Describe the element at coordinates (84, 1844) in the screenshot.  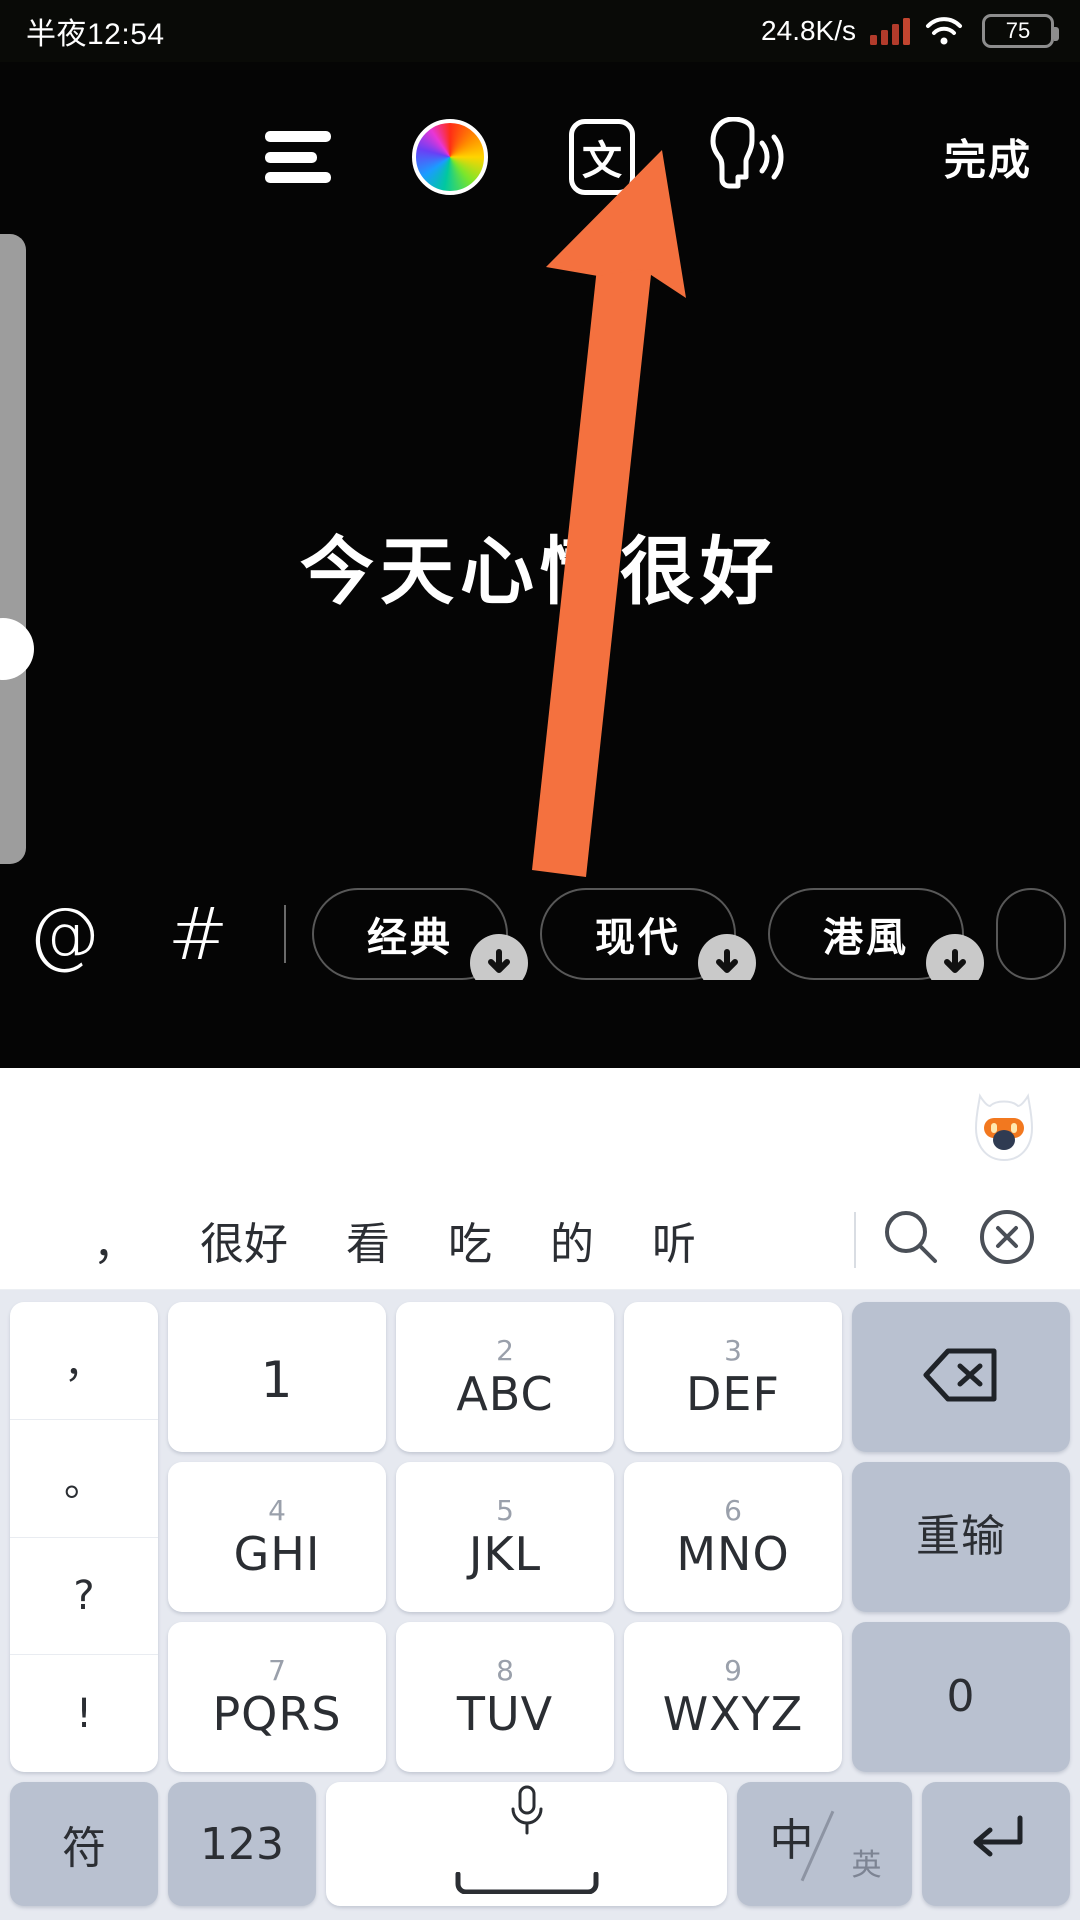
I see `symbol-key: 符` at that location.